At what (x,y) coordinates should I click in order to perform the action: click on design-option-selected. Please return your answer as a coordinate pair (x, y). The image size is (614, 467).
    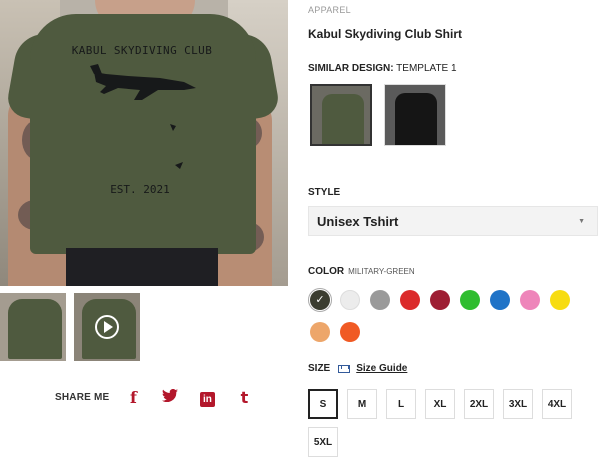
    Looking at the image, I should click on (341, 115).